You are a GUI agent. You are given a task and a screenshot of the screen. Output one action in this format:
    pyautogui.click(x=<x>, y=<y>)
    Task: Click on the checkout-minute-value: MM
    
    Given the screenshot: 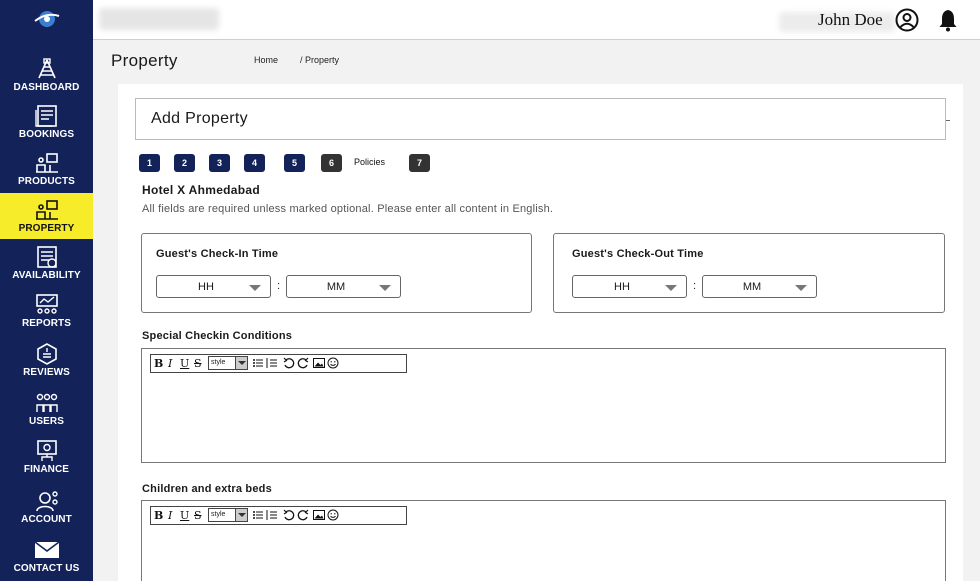 What is the action you would take?
    pyautogui.click(x=752, y=287)
    